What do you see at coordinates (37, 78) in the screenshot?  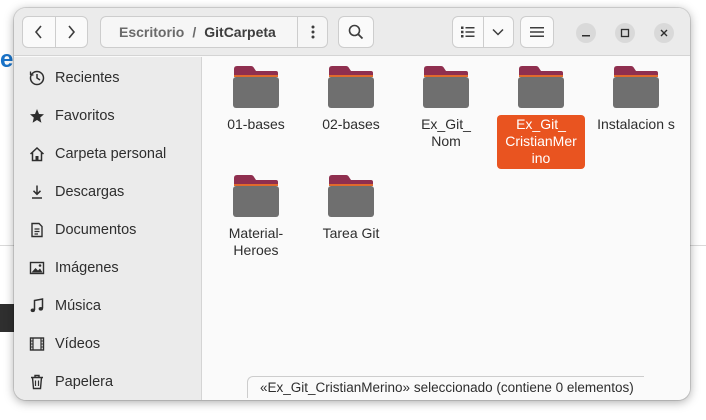 I see `clock-icon` at bounding box center [37, 78].